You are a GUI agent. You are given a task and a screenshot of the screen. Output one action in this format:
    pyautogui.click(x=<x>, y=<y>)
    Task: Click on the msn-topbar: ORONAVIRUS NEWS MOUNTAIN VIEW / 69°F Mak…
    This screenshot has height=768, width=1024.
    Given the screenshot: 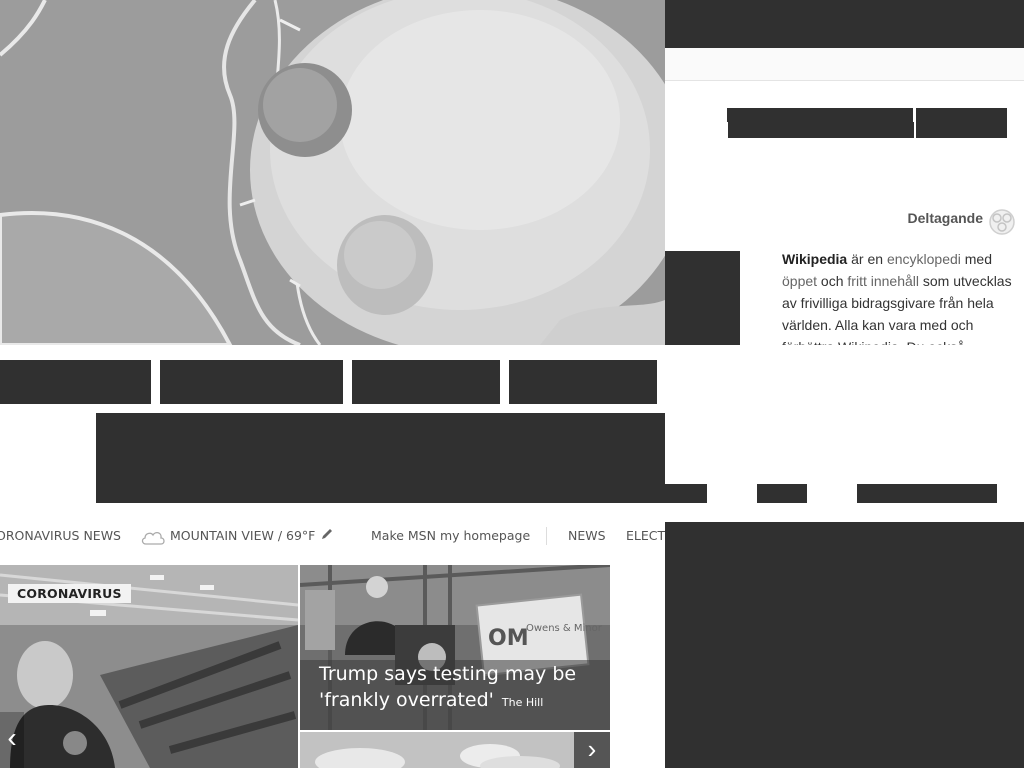 What is the action you would take?
    pyautogui.click(x=334, y=537)
    